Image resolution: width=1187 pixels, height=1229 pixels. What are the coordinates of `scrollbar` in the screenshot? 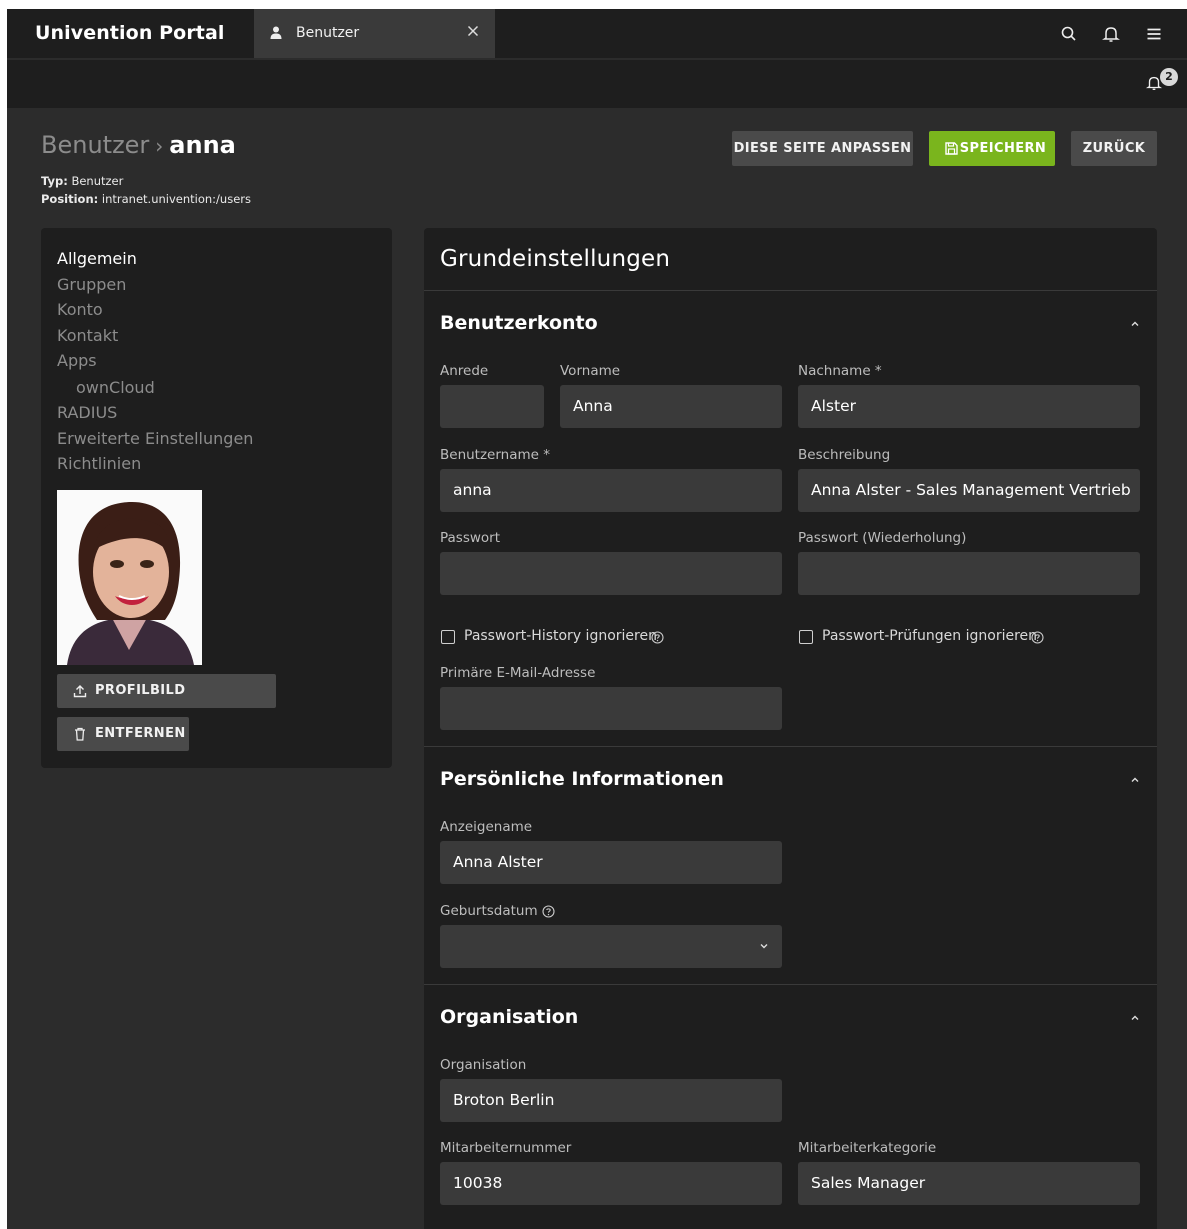 It's located at (1160, 874).